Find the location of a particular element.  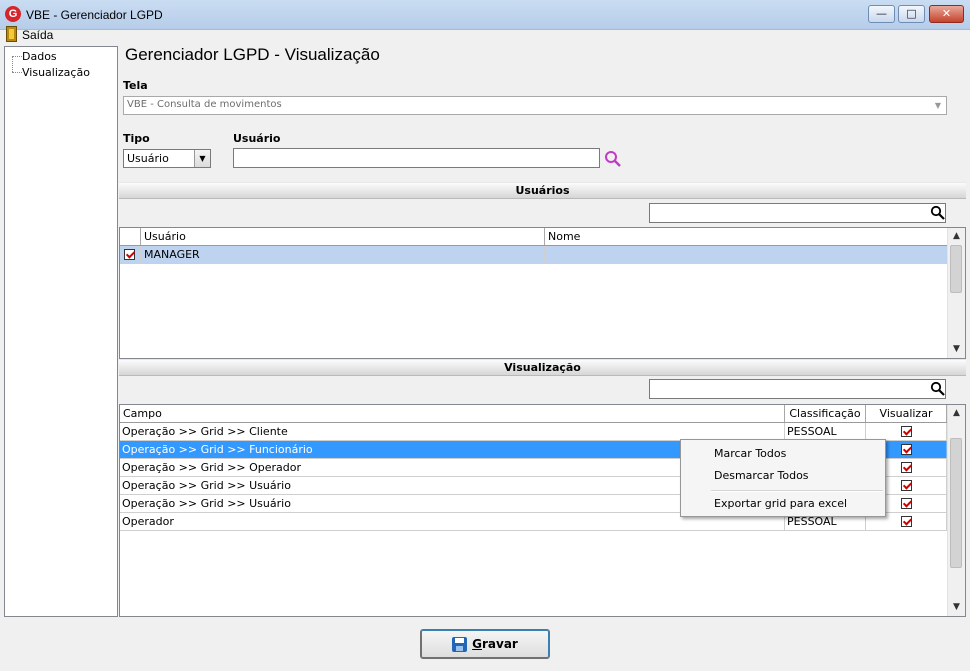

window-title: VBE - Gerenciador LGPD is located at coordinates (94, 15).